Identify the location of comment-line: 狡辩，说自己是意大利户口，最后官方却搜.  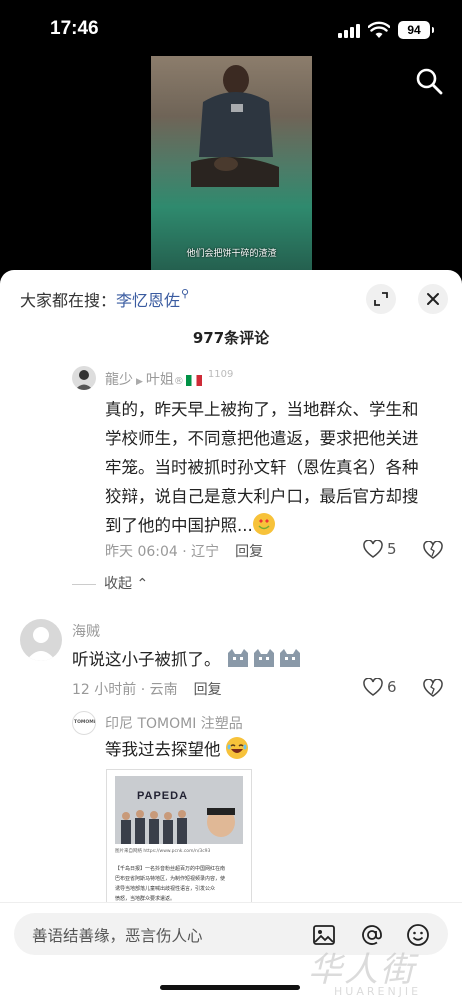
(262, 496).